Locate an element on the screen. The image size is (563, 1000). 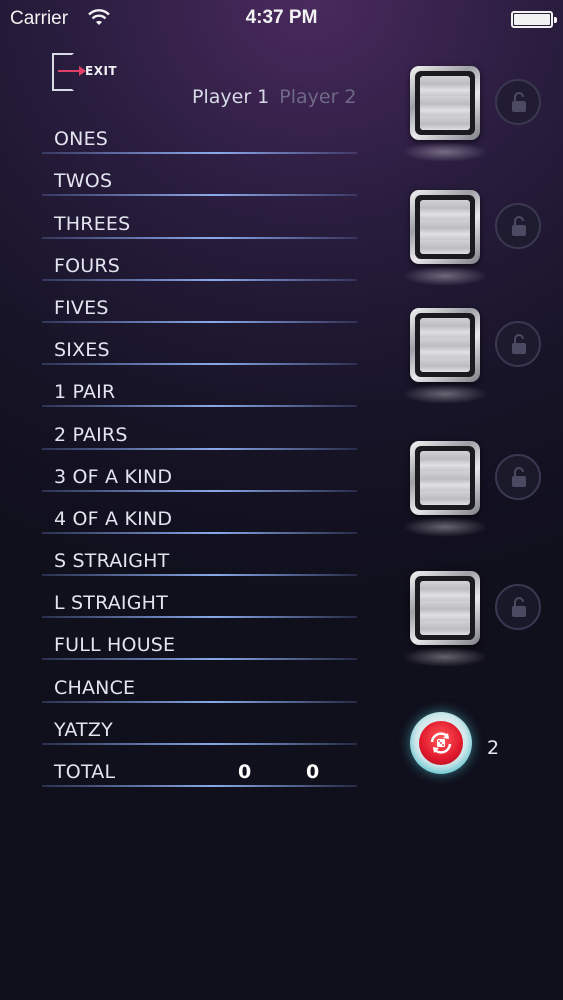
score-label: 3 OF A KIND is located at coordinates (113, 476).